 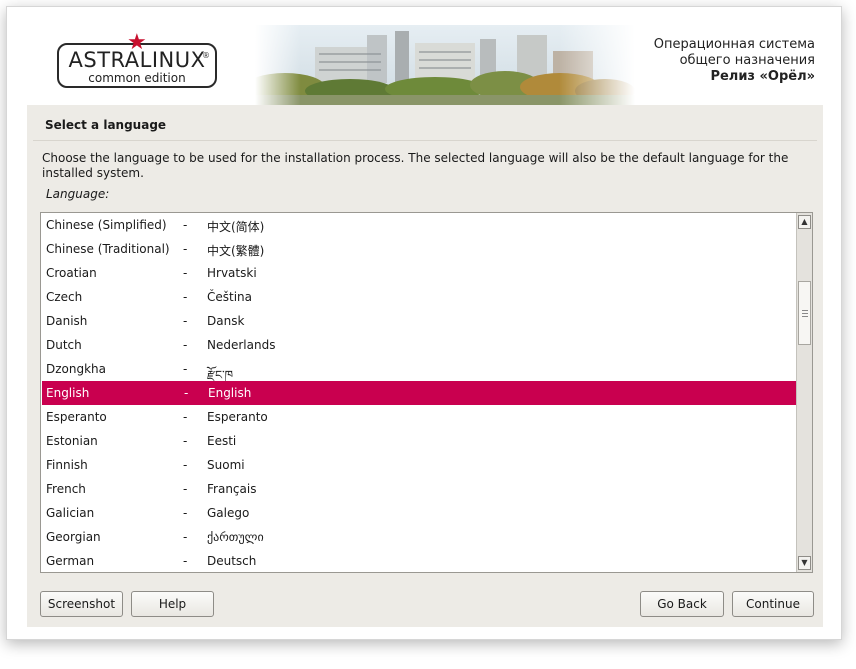 I want to click on list-item: Danish - Dansk, so click(x=419, y=321).